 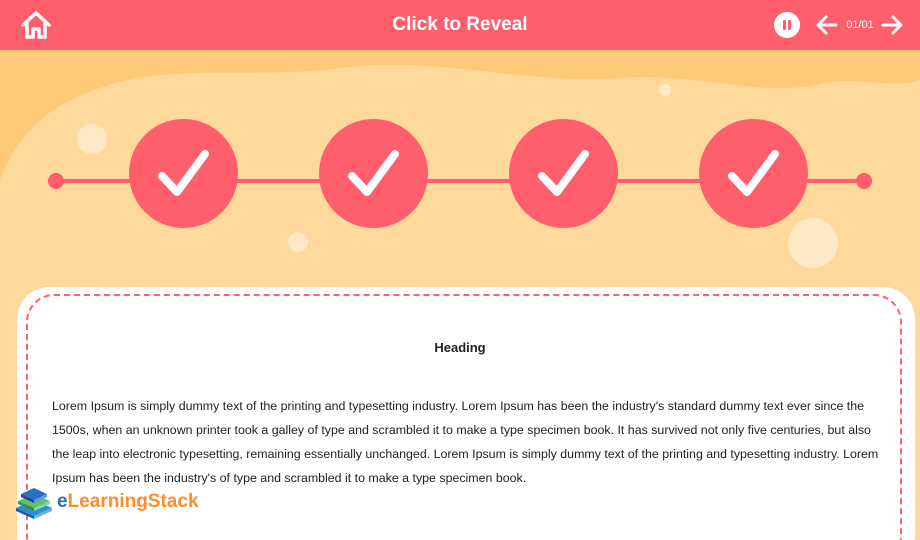 I want to click on brand-logo-text: eLearningStack, so click(x=128, y=501).